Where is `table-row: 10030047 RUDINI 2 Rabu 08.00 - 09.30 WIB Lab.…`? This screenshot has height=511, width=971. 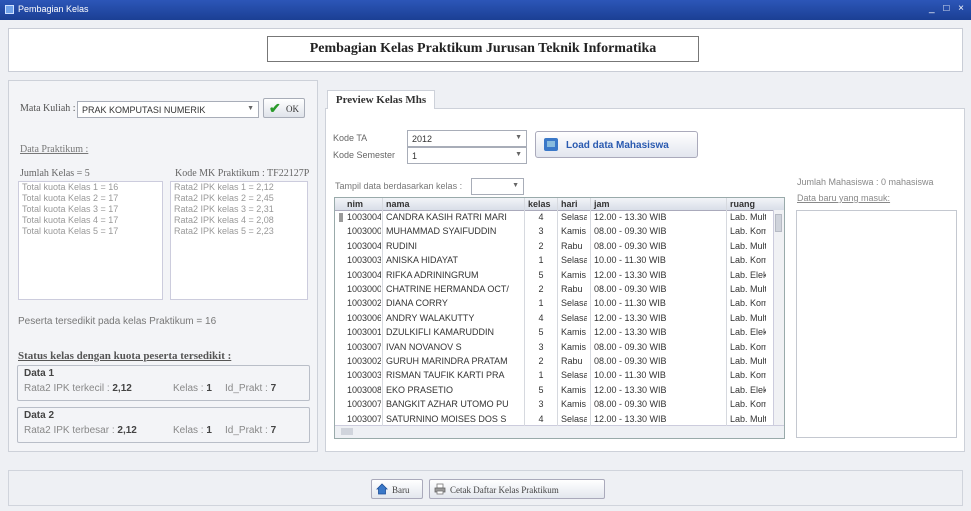
table-row: 10030047 RUDINI 2 Rabu 08.00 - 09.30 WIB Lab.… is located at coordinates (554, 246).